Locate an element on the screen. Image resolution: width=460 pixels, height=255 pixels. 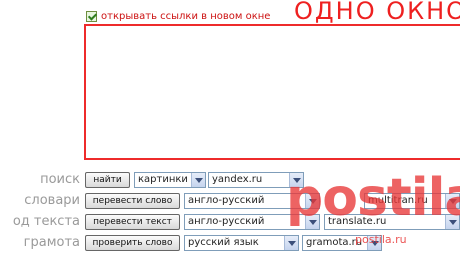
gramota-label: грамота is located at coordinates (51, 242).